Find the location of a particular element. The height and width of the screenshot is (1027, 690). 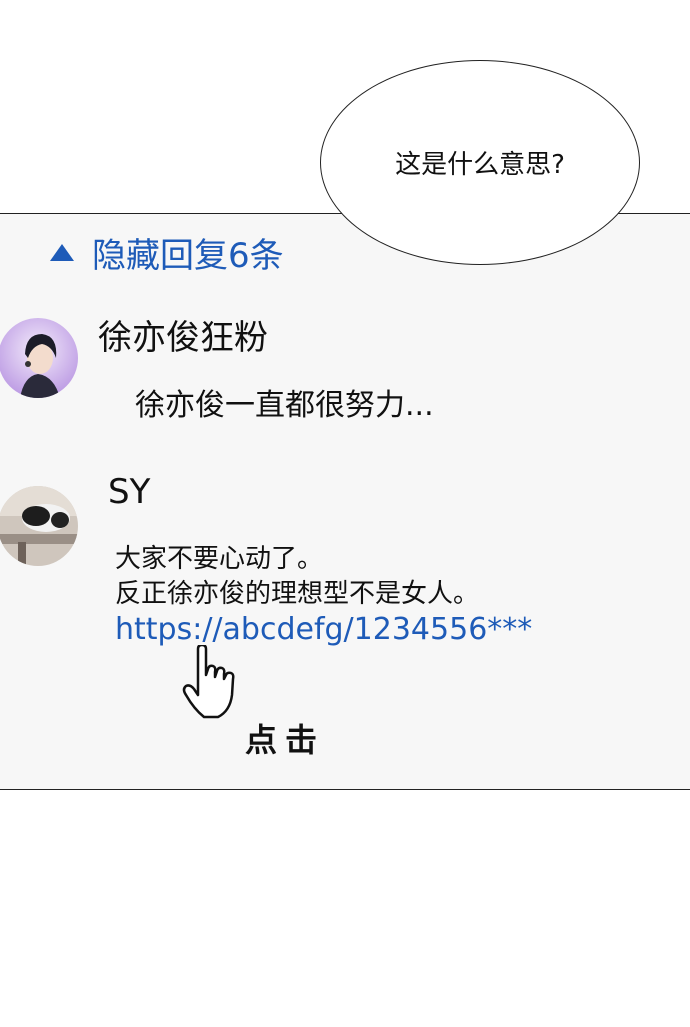

hand-pointer-icon is located at coordinates (208, 682).